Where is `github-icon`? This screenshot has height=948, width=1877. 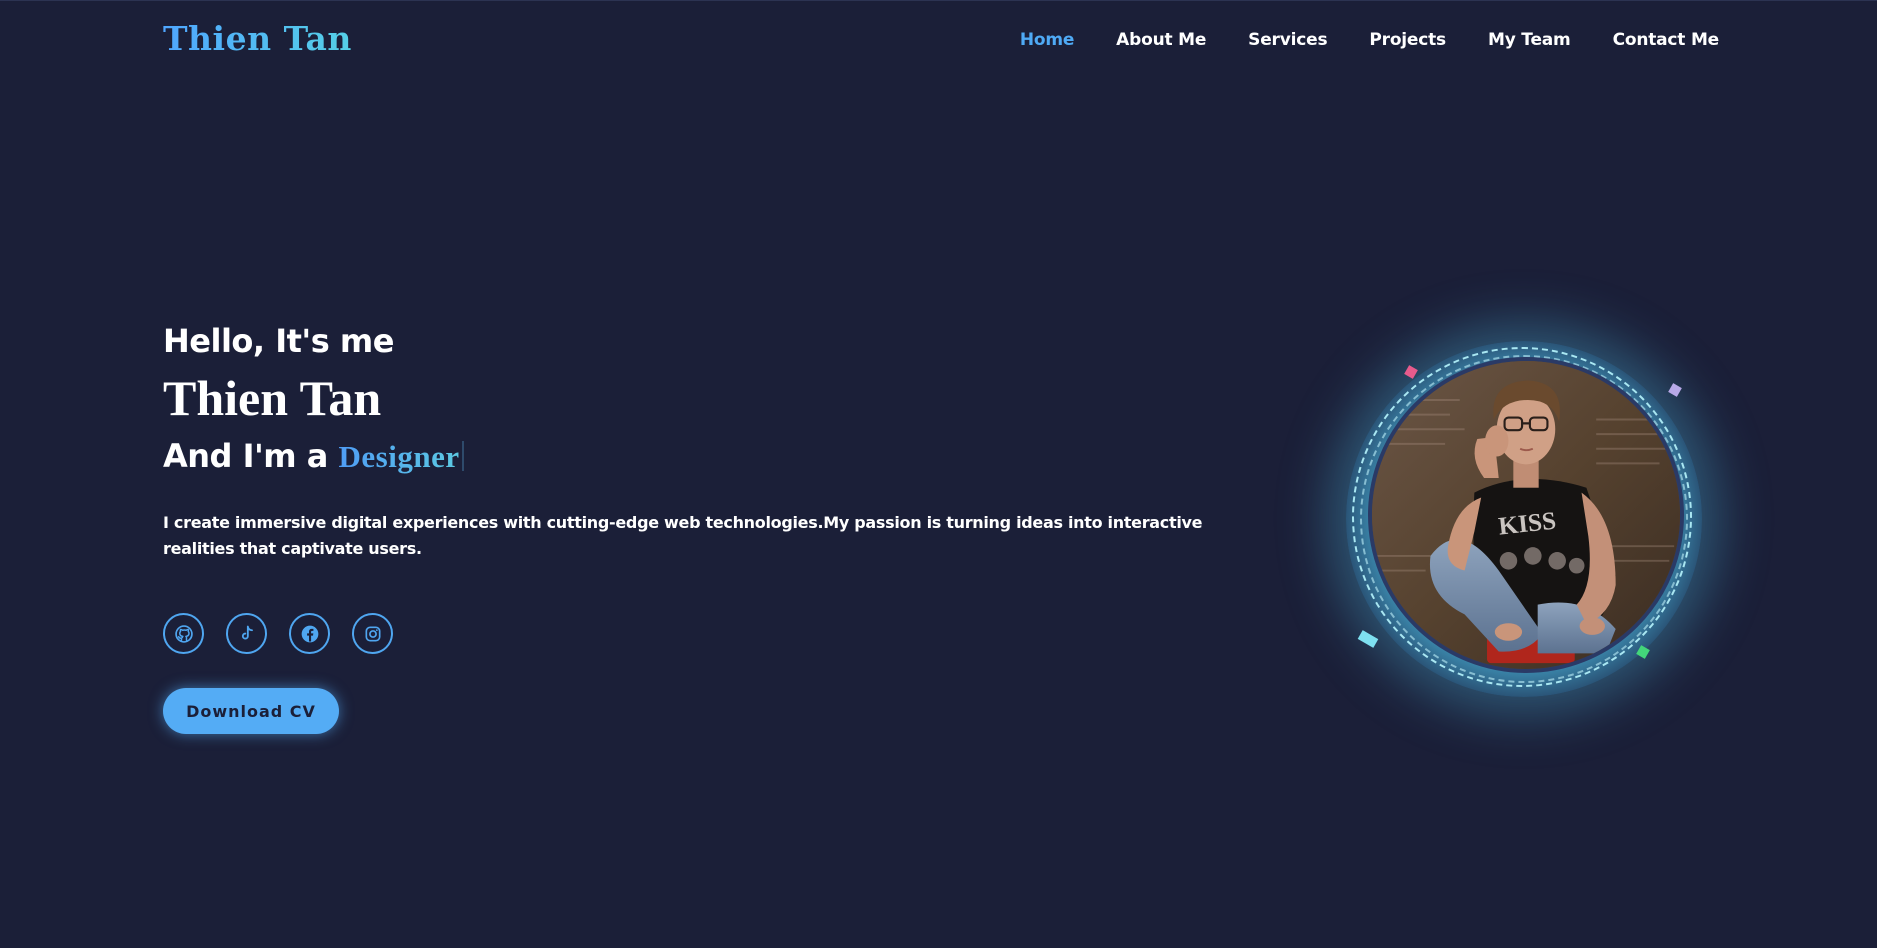 github-icon is located at coordinates (183, 633).